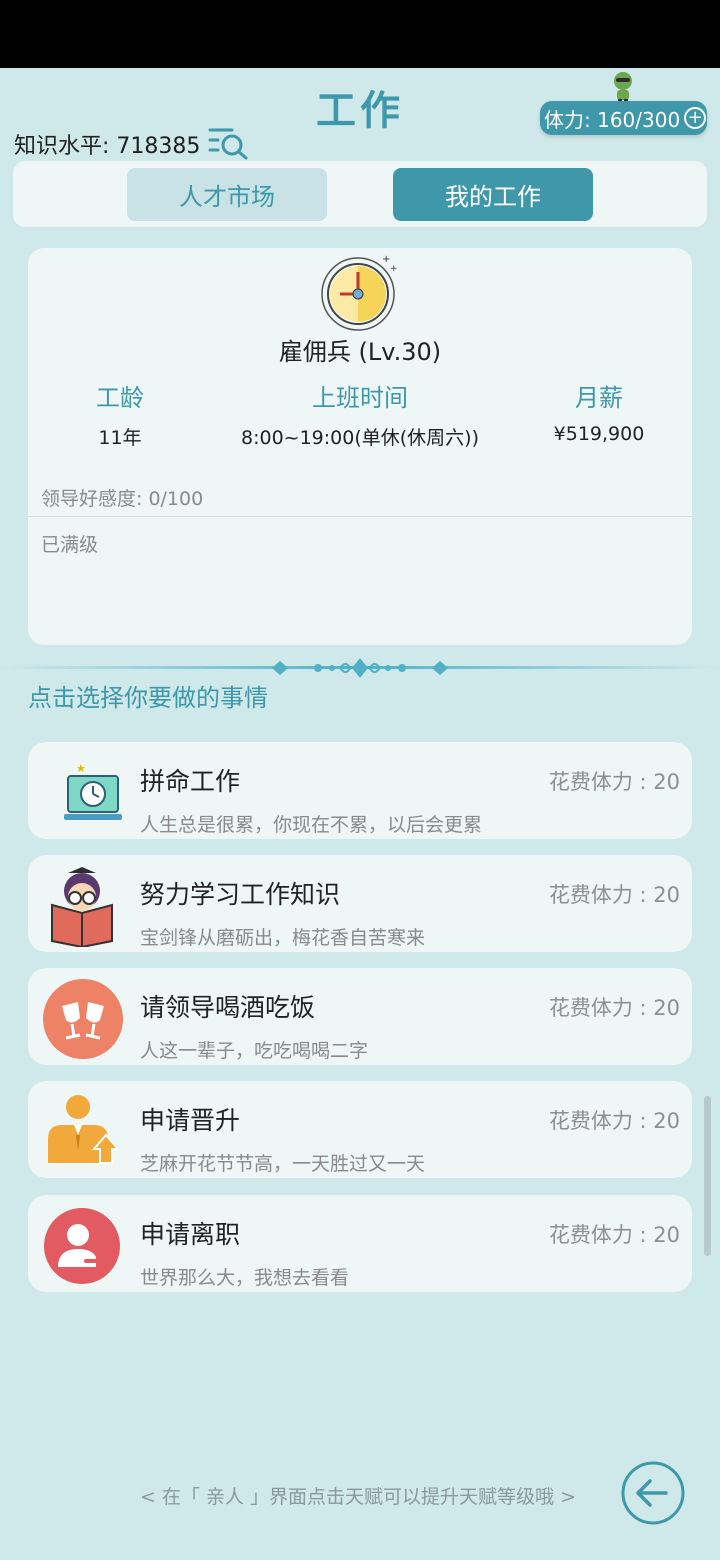 The height and width of the screenshot is (1560, 720). Describe the element at coordinates (707, 1176) in the screenshot. I see `scrollbar` at that location.